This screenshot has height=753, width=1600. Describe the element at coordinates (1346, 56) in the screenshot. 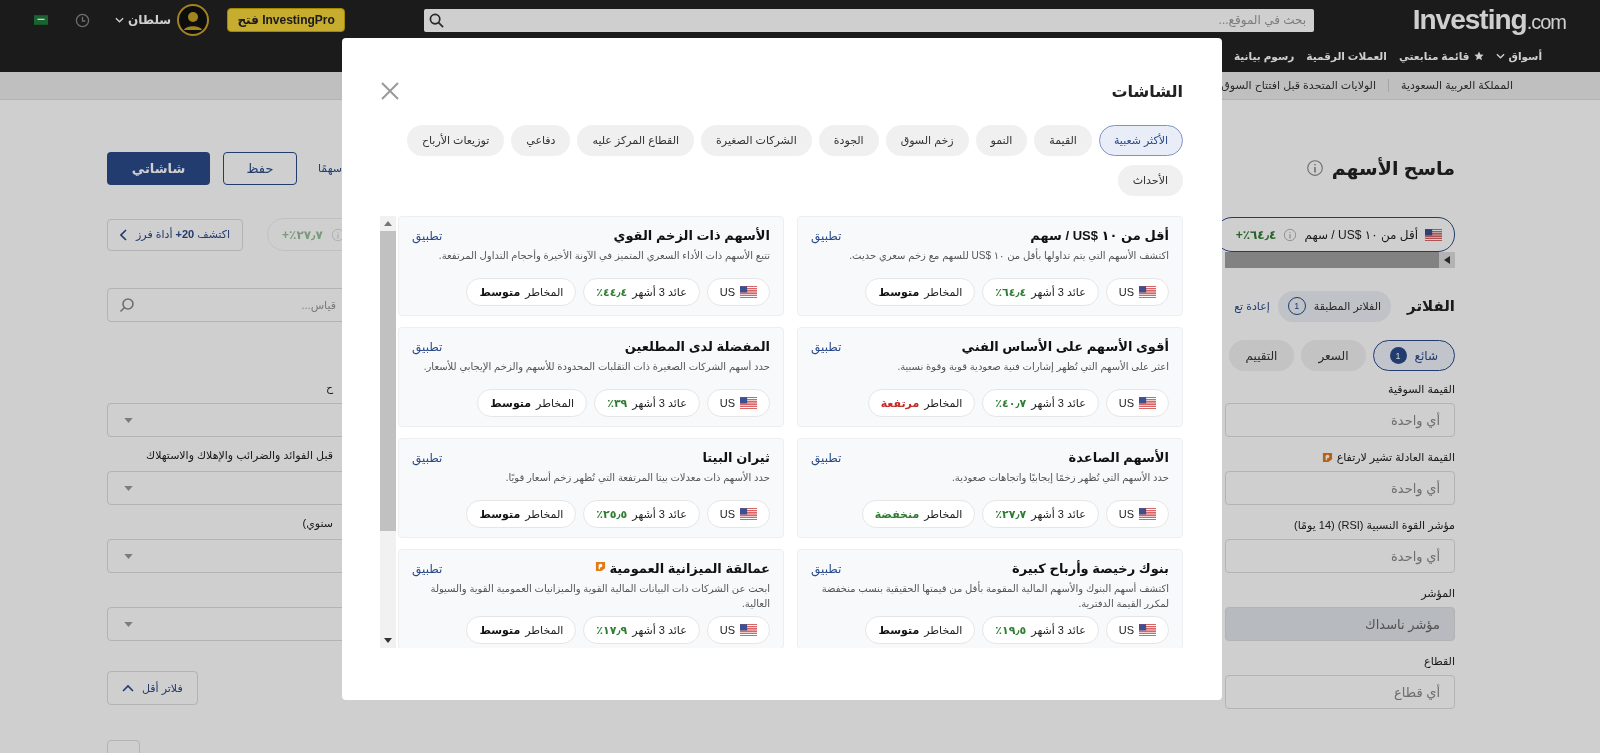

I see `nav-link: العملات الرقمية` at that location.